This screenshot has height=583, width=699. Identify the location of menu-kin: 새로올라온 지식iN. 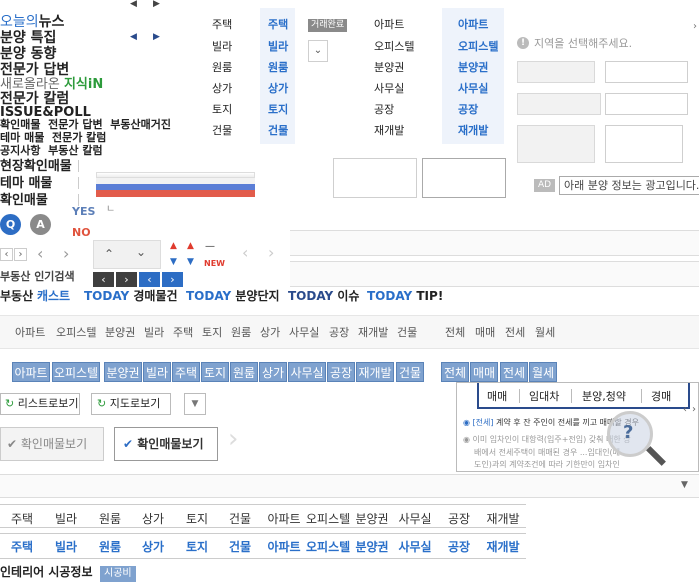
(51, 84).